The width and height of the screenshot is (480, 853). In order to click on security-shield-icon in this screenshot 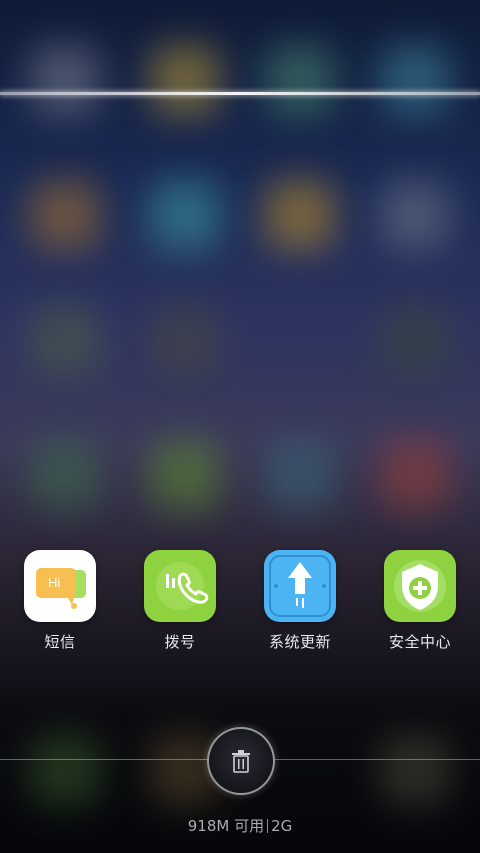, I will do `click(420, 586)`.